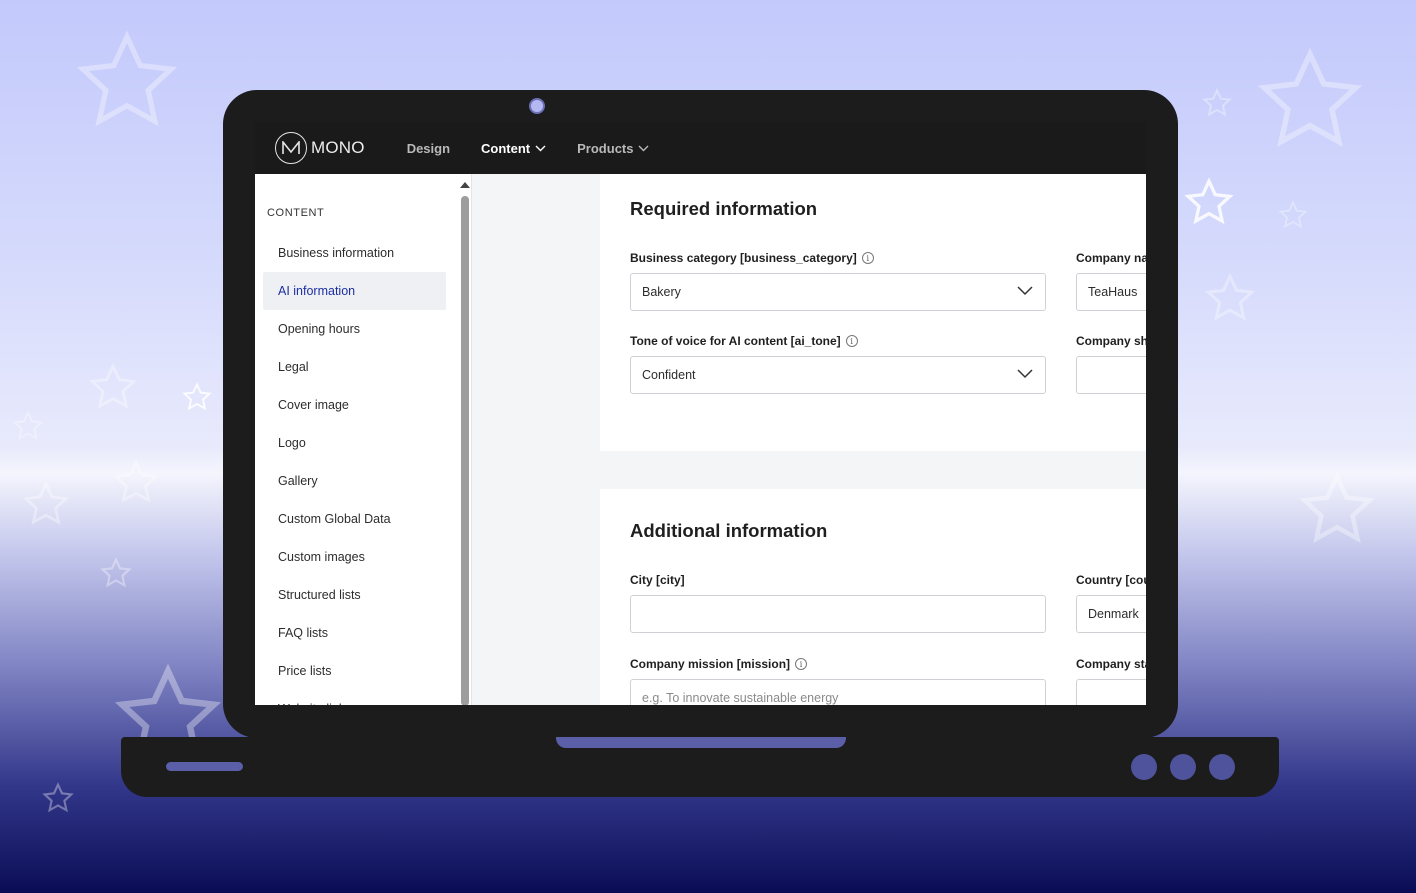 This screenshot has width=1416, height=893. I want to click on sidebar-item-price-lists: Price lists, so click(354, 671).